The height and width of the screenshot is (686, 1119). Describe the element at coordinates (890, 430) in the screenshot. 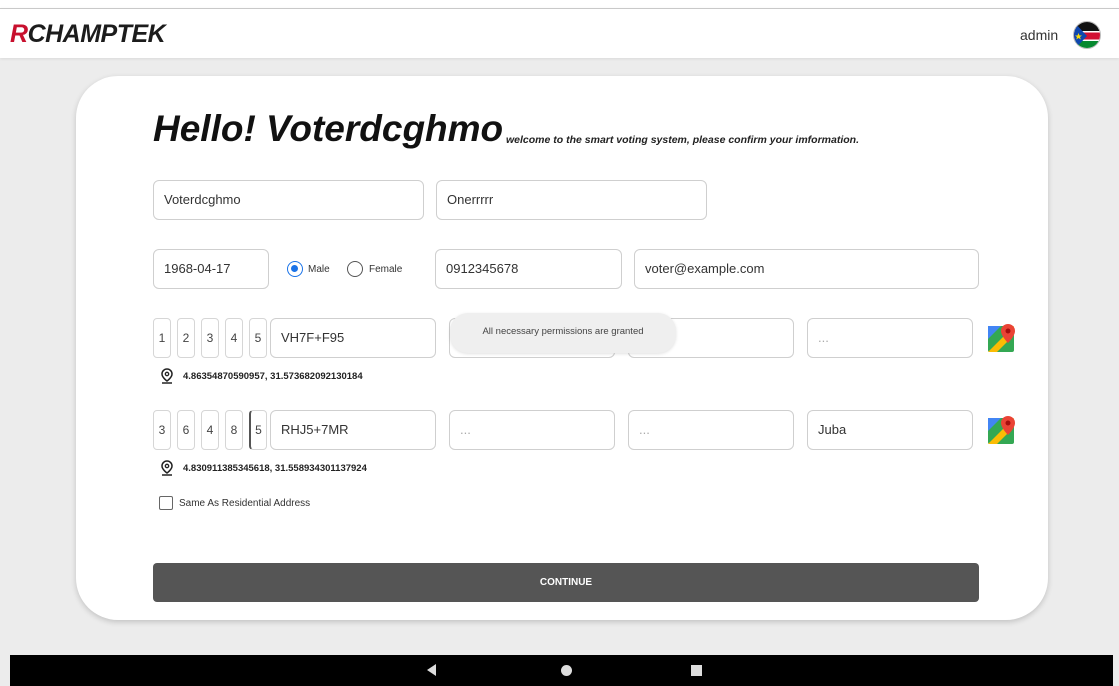

I see `city-field: Juba` at that location.